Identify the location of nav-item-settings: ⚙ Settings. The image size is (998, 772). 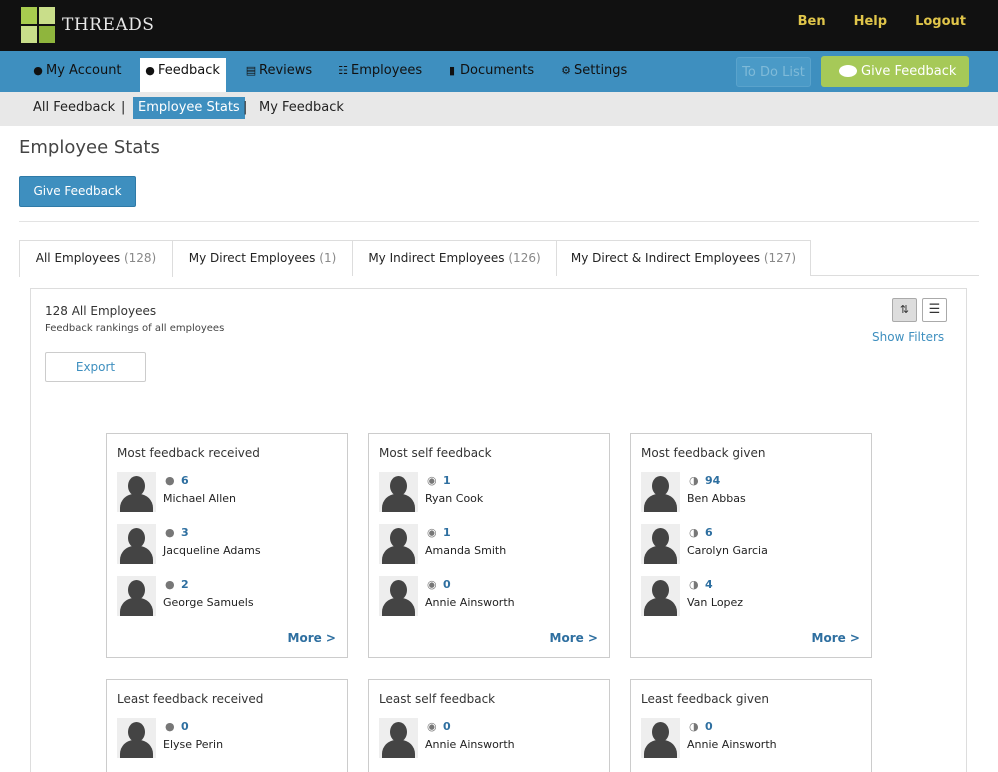
(594, 71).